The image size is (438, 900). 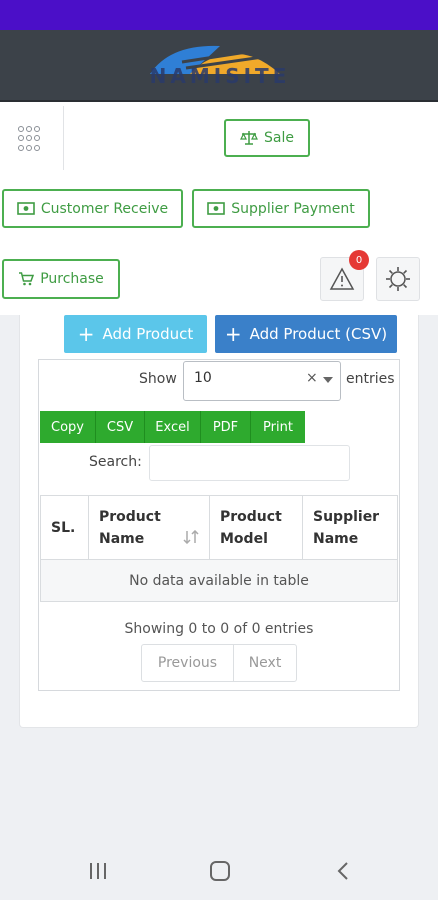 I want to click on table-row: No data available in table, so click(x=219, y=580).